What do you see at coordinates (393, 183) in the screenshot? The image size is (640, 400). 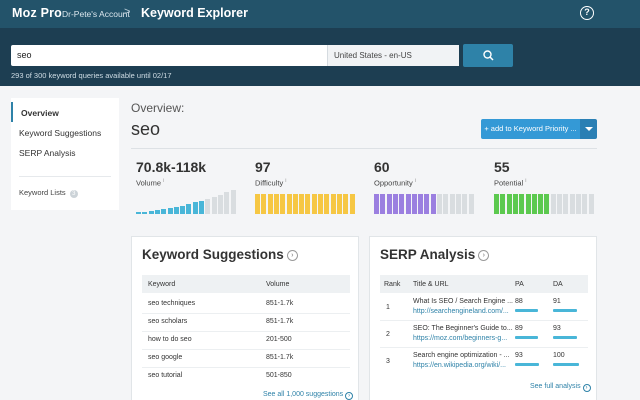 I see `metric-opportunity-label: Opportunity` at bounding box center [393, 183].